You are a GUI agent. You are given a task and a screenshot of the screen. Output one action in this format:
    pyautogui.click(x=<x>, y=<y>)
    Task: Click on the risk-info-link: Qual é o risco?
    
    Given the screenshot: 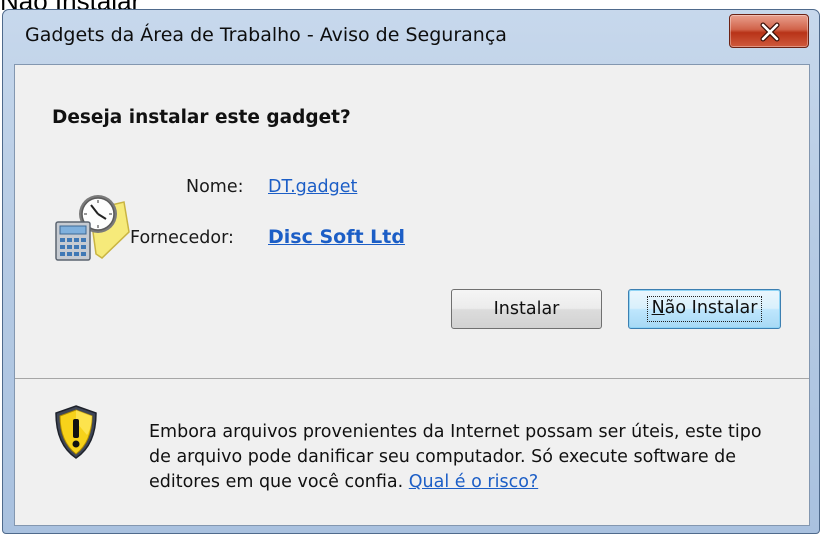 What is the action you would take?
    pyautogui.click(x=473, y=482)
    